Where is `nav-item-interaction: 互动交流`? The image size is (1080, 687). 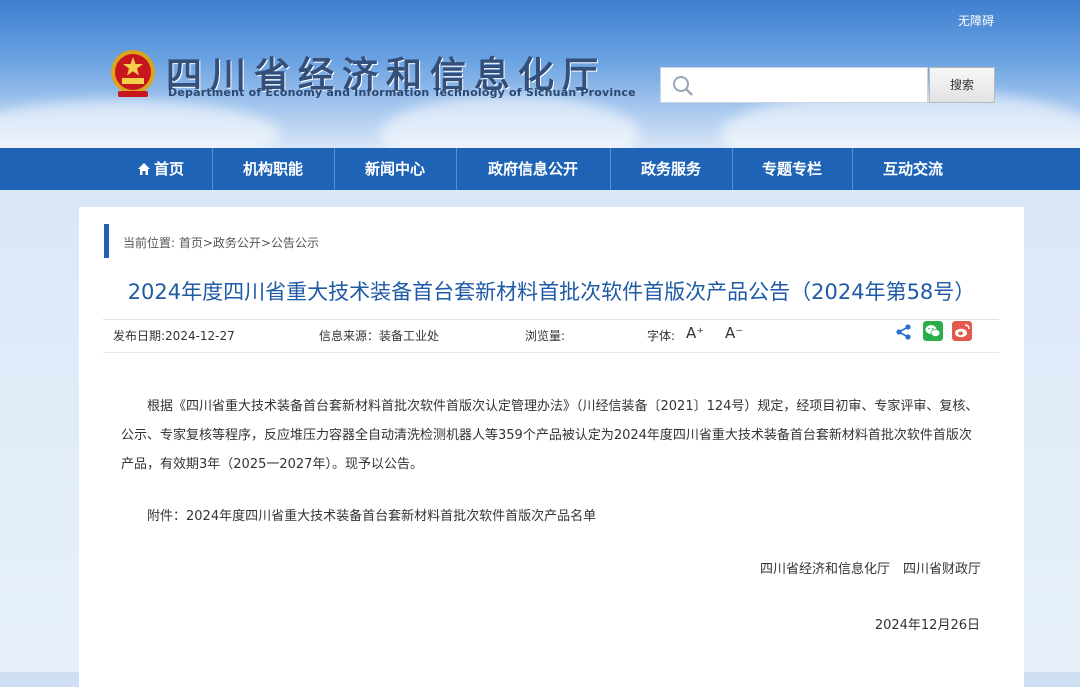
nav-item-interaction: 互动交流 is located at coordinates (913, 169).